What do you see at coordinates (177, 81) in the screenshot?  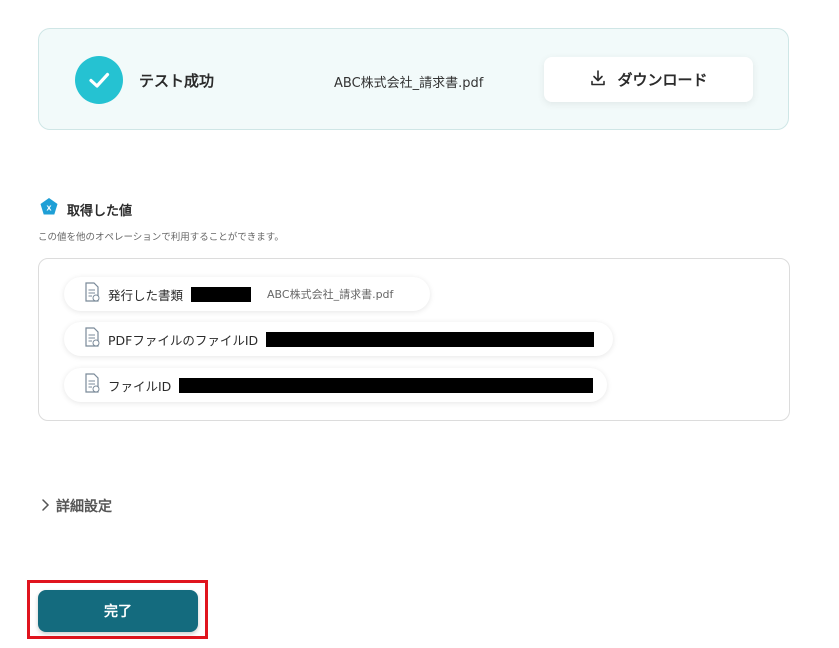 I see `status-text: テスト成功` at bounding box center [177, 81].